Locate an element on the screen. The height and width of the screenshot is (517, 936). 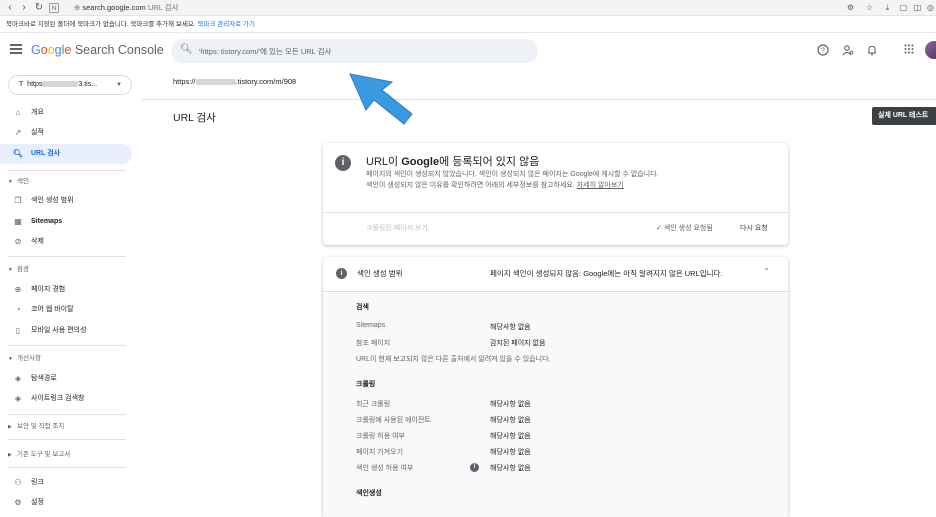
detail-label: 참조 페이지 is located at coordinates (373, 343).